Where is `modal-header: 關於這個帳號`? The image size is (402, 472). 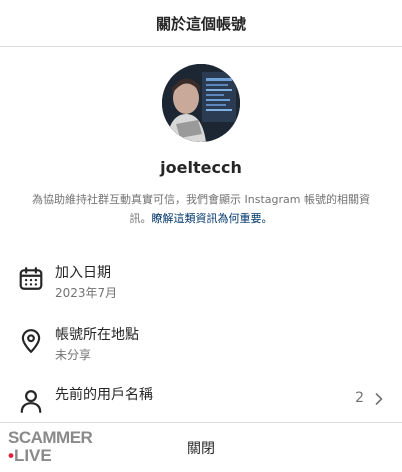 modal-header: 關於這個帳號 is located at coordinates (201, 23).